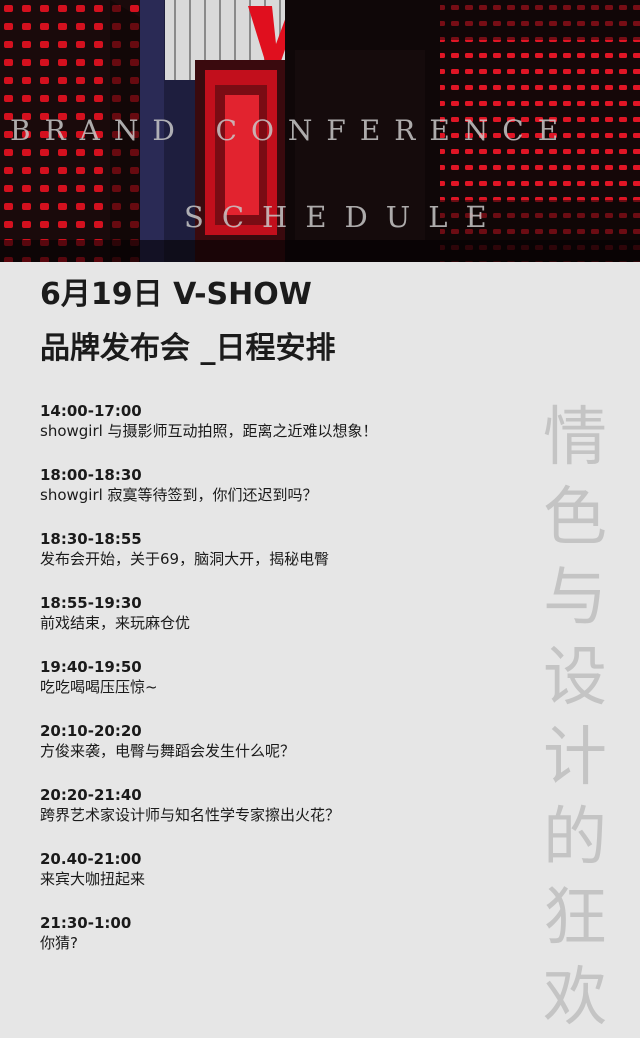  What do you see at coordinates (91, 411) in the screenshot?
I see `schedule-time: 14:00-17:00` at bounding box center [91, 411].